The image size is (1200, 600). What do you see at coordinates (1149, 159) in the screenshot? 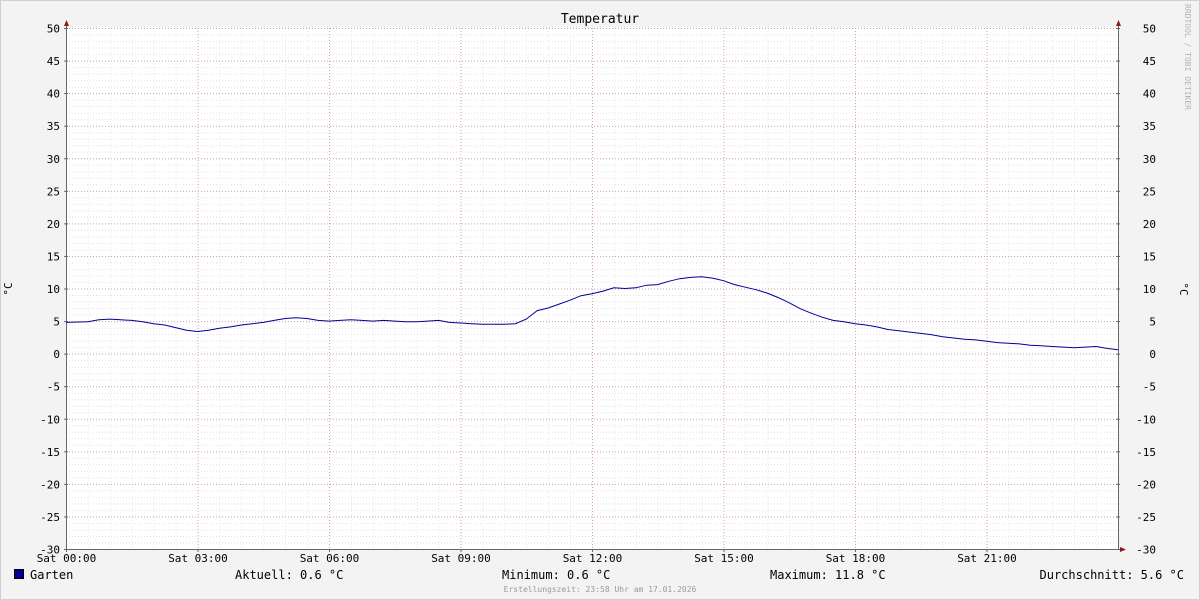
I see `y-tick-label-right: 30` at bounding box center [1149, 159].